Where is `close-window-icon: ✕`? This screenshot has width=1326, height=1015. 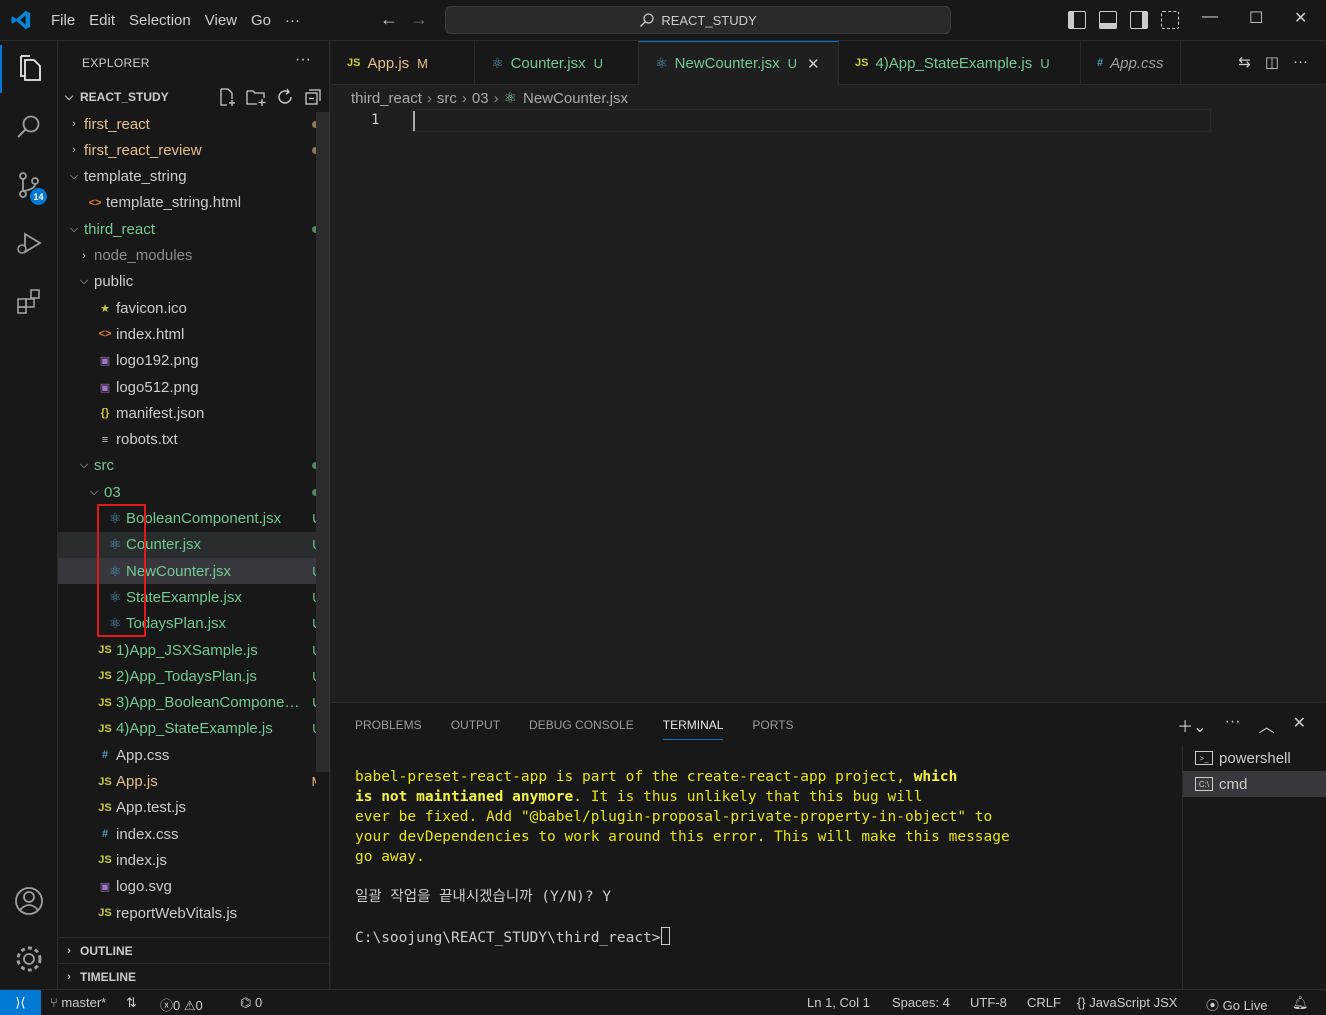
close-window-icon: ✕ is located at coordinates (1300, 18).